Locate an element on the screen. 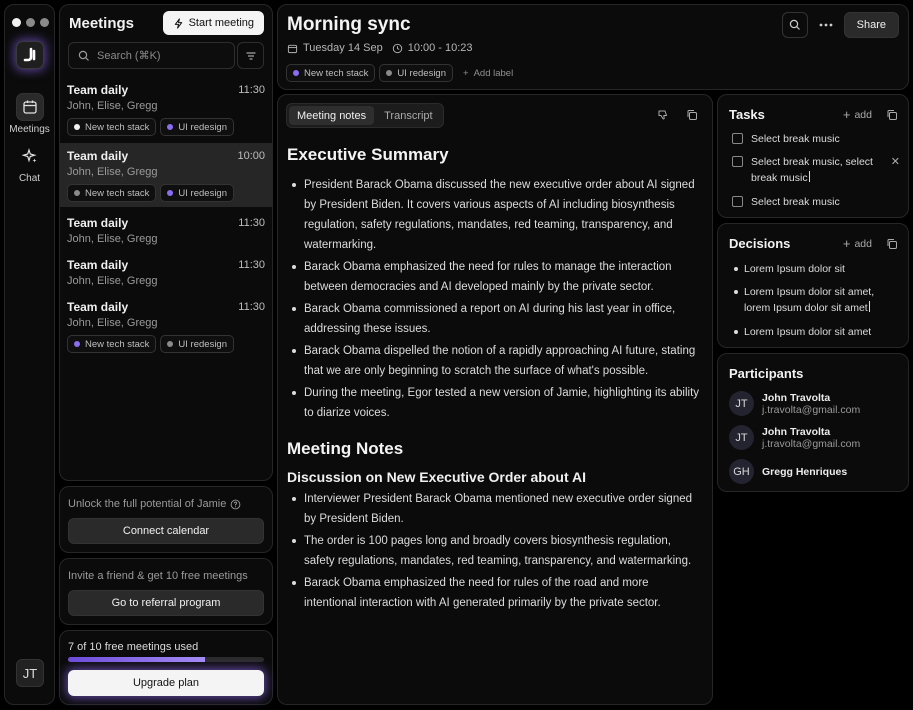  help-icon is located at coordinates (235, 504).